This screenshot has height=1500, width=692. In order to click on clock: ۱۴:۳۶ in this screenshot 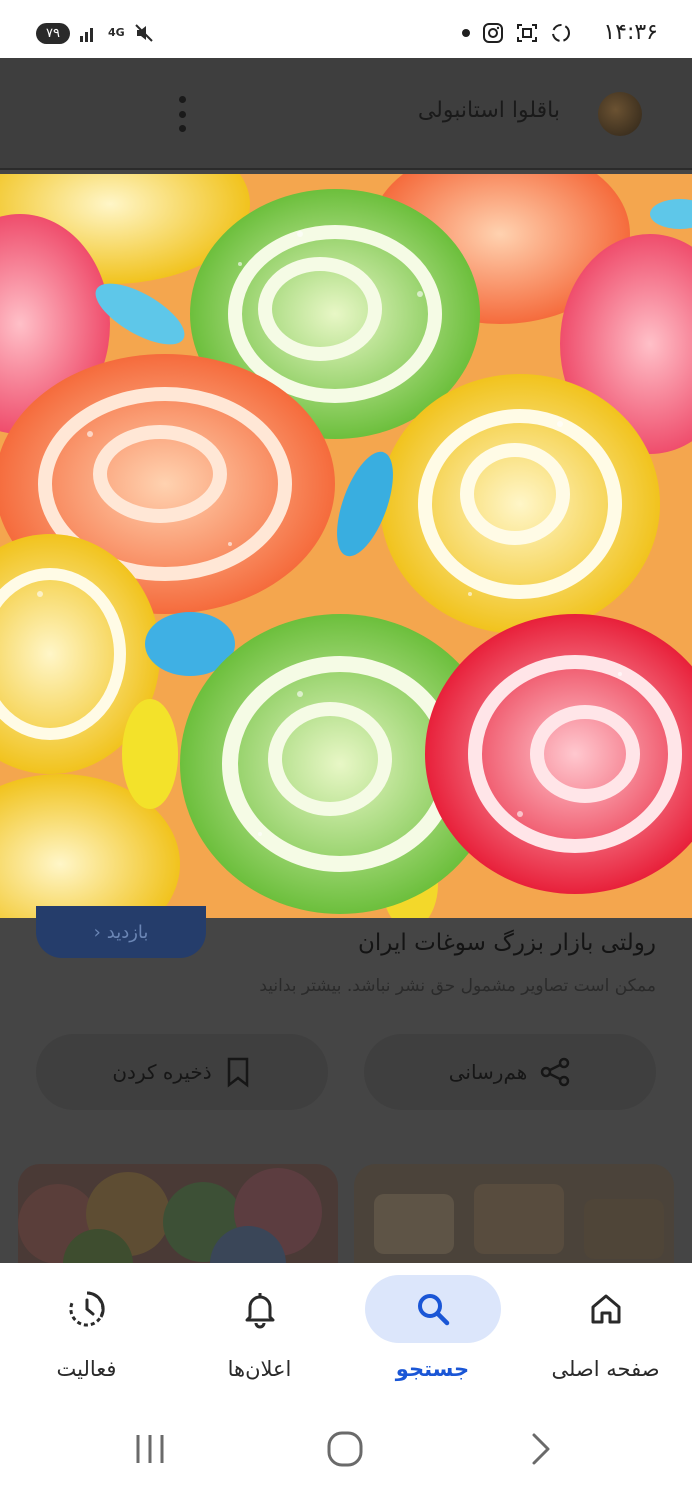, I will do `click(630, 32)`.